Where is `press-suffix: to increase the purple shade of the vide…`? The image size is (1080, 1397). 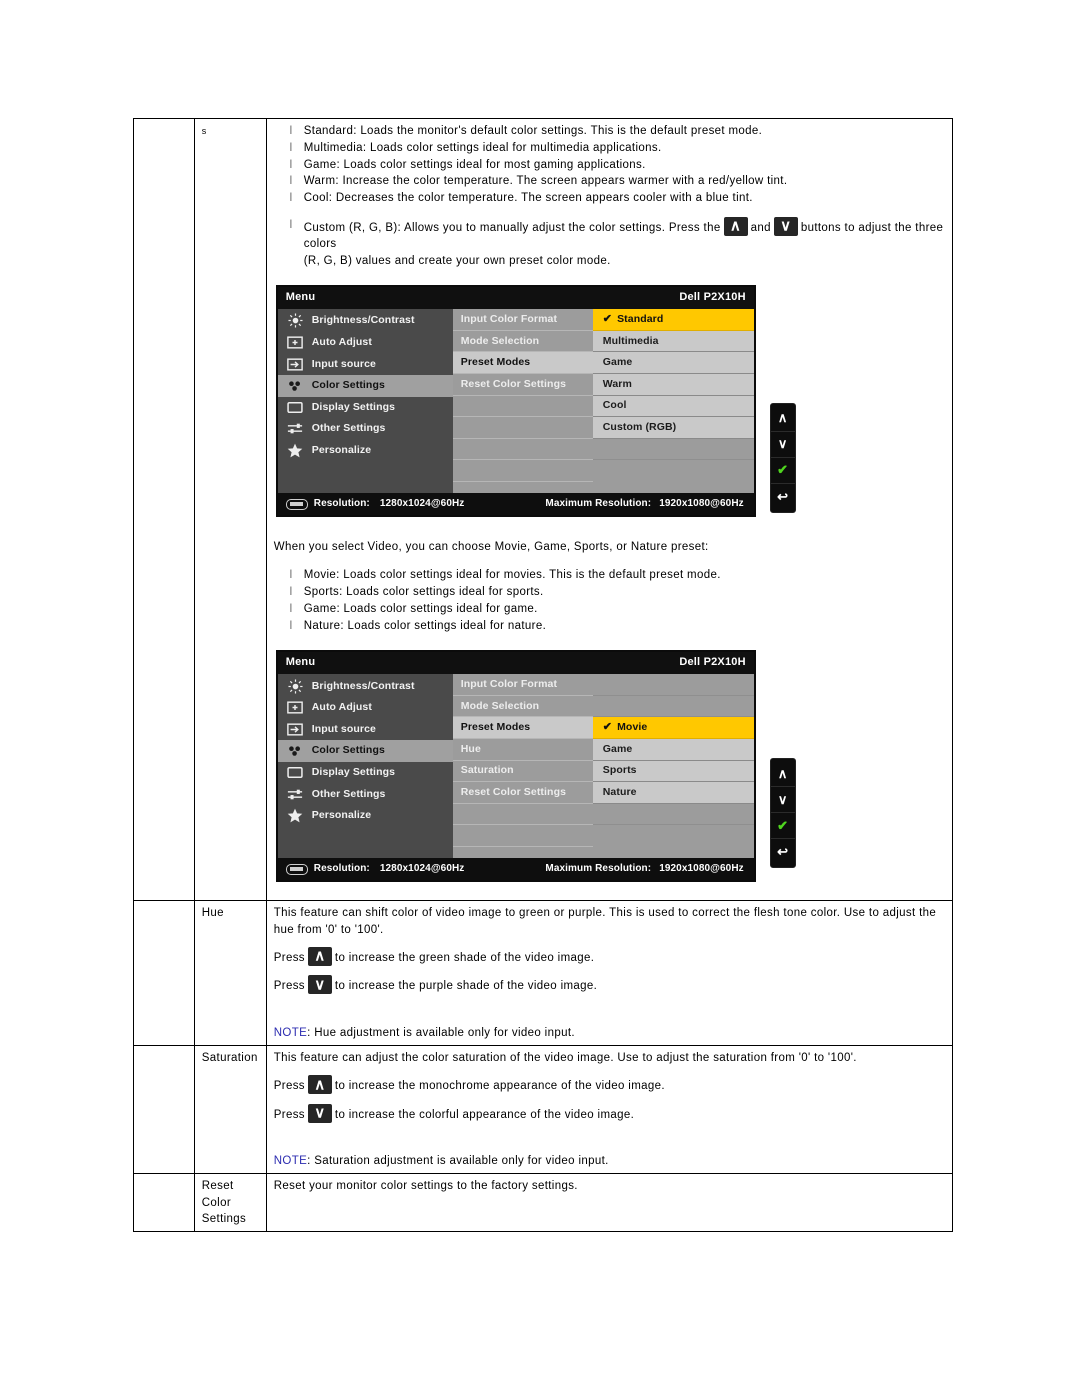
press-suffix: to increase the purple shade of the vide… is located at coordinates (466, 986).